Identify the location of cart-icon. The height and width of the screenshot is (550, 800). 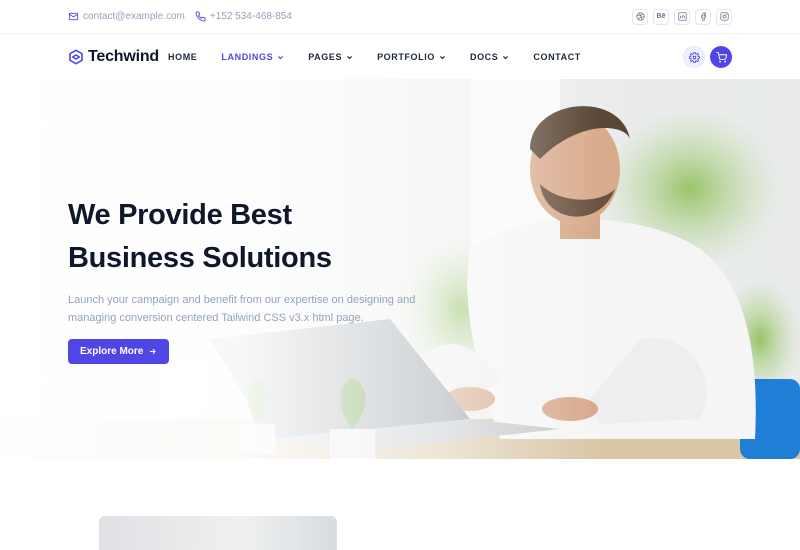
(721, 57).